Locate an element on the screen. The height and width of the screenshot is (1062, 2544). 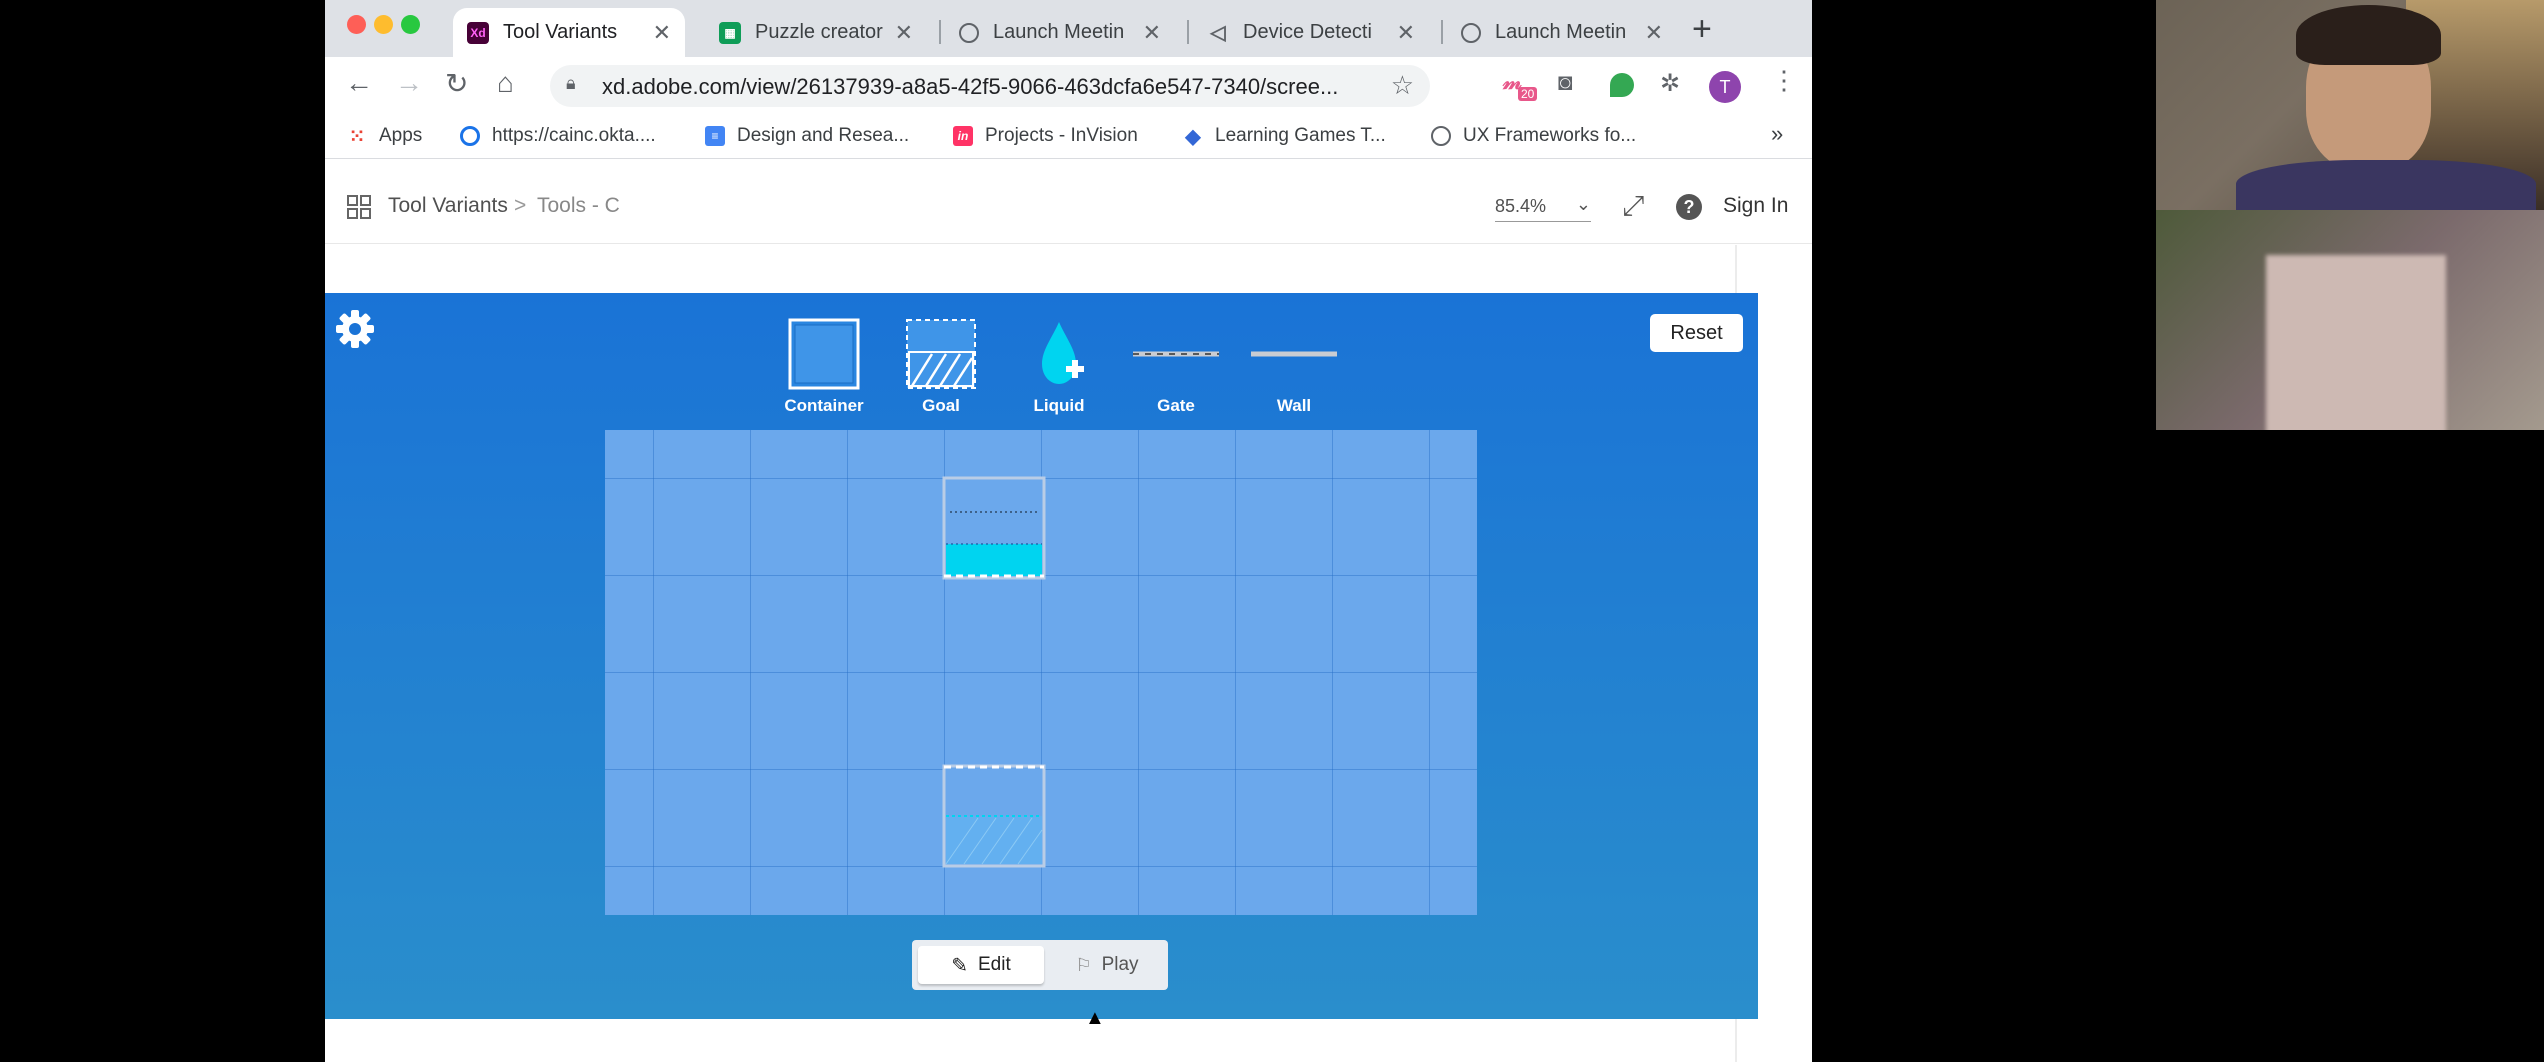
tab-label: Tool Variants is located at coordinates (560, 32).